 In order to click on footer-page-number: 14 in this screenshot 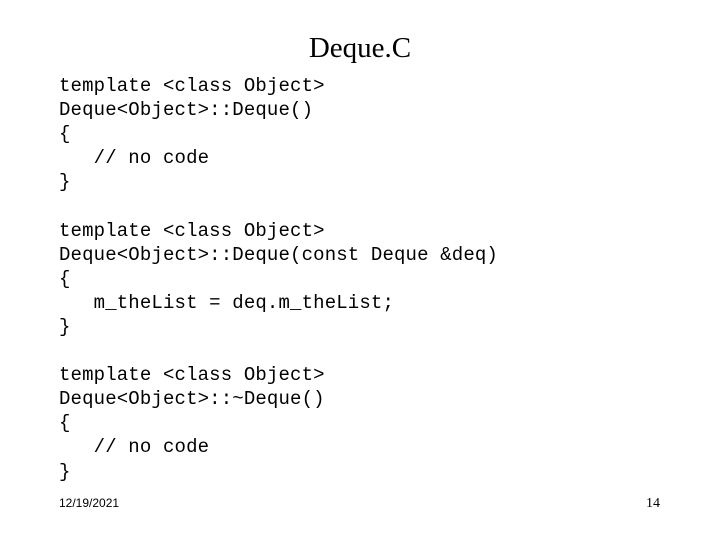, I will do `click(653, 503)`.